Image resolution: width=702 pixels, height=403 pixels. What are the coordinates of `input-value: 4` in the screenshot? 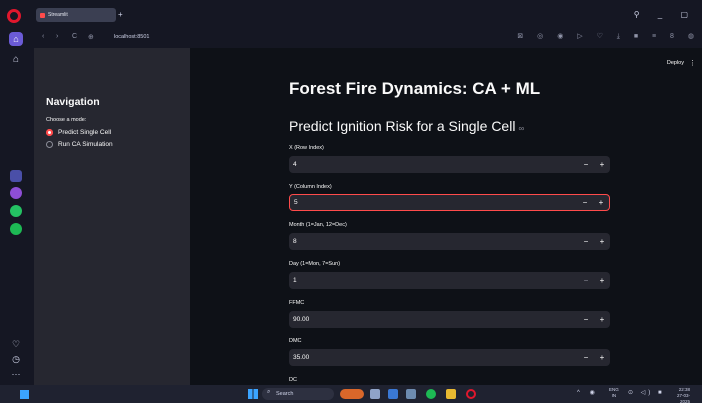 It's located at (433, 164).